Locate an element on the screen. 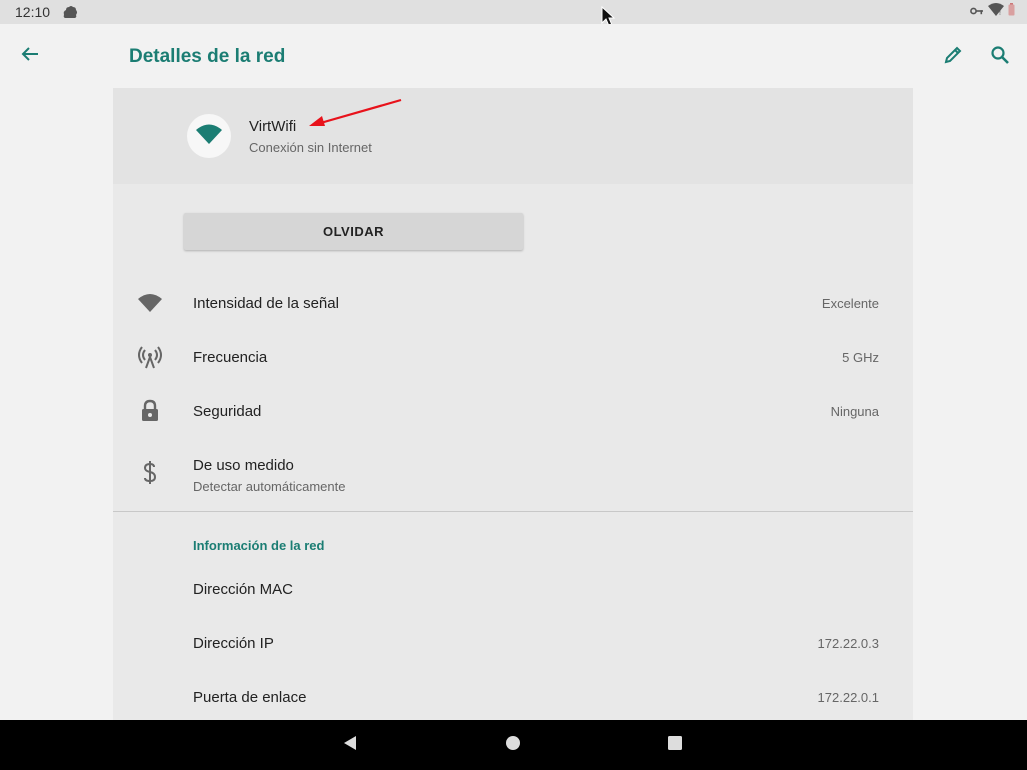  section-divider is located at coordinates (513, 511).